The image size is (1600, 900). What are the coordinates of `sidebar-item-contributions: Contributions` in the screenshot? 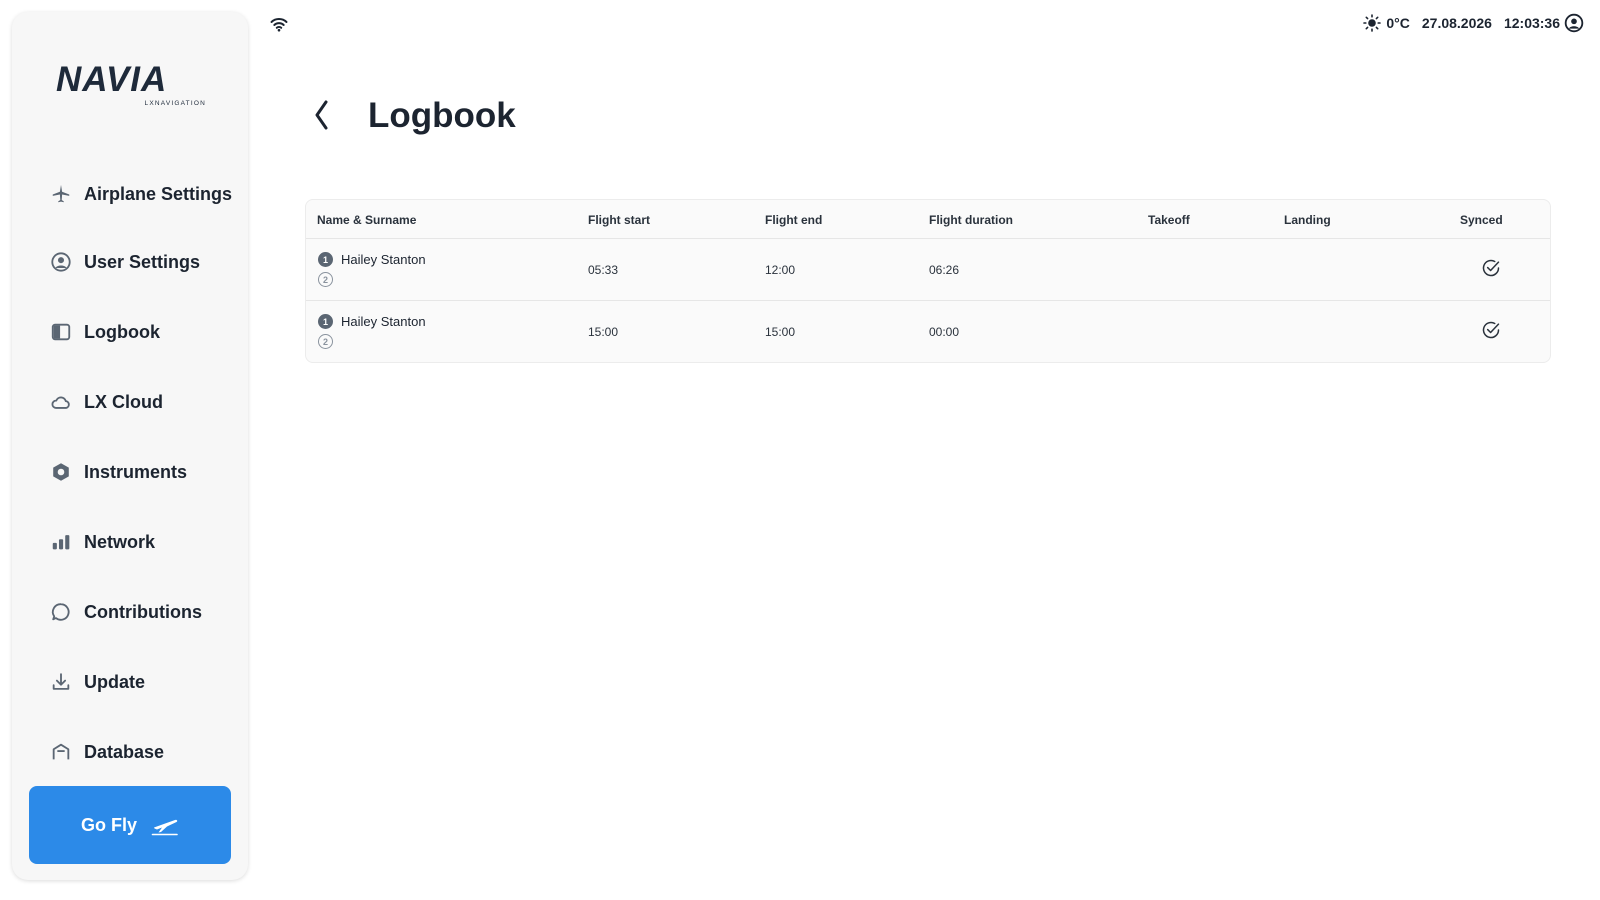 It's located at (145, 612).